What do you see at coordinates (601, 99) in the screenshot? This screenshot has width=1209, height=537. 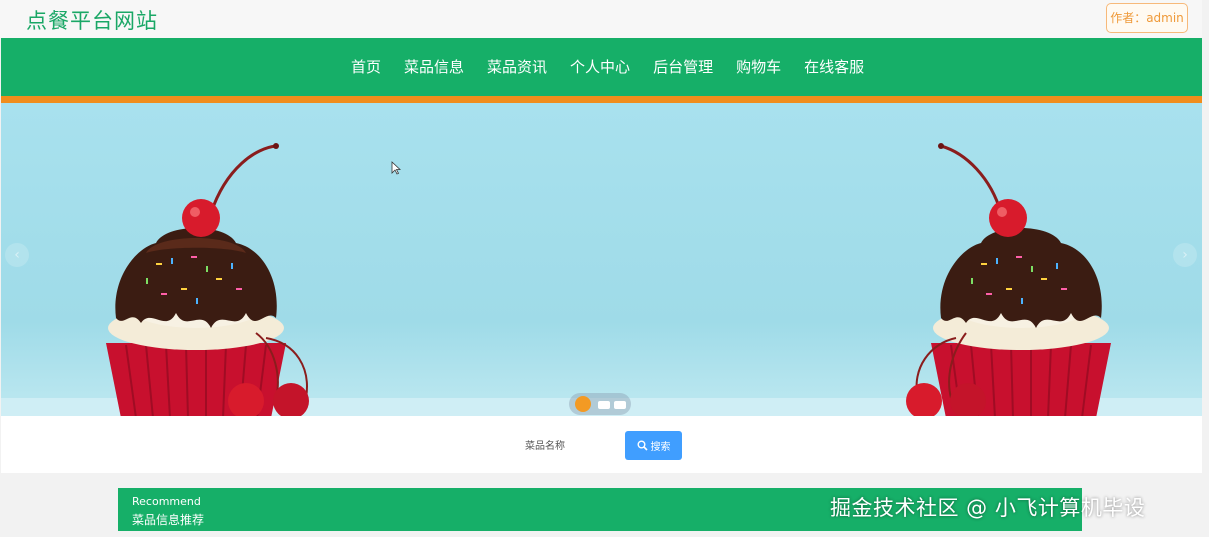 I see `nav-accent-stripe` at bounding box center [601, 99].